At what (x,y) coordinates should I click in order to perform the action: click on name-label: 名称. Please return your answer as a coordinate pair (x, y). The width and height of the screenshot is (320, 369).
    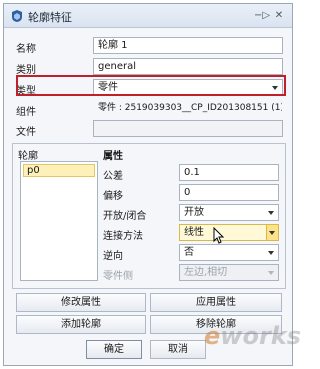
    Looking at the image, I should click on (26, 49).